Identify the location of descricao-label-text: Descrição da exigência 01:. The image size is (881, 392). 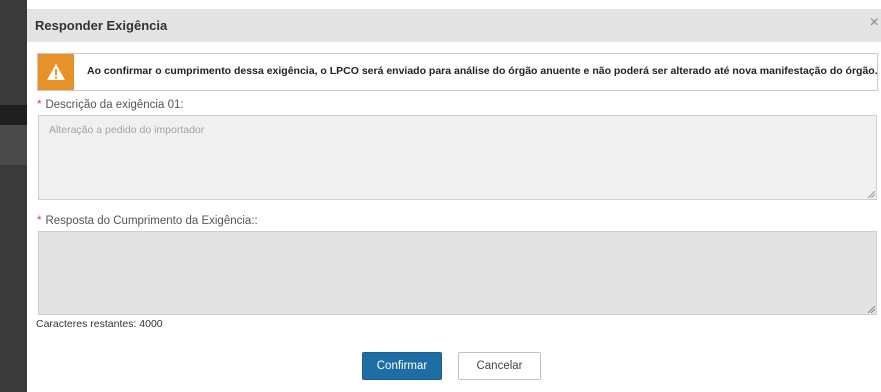
(114, 105).